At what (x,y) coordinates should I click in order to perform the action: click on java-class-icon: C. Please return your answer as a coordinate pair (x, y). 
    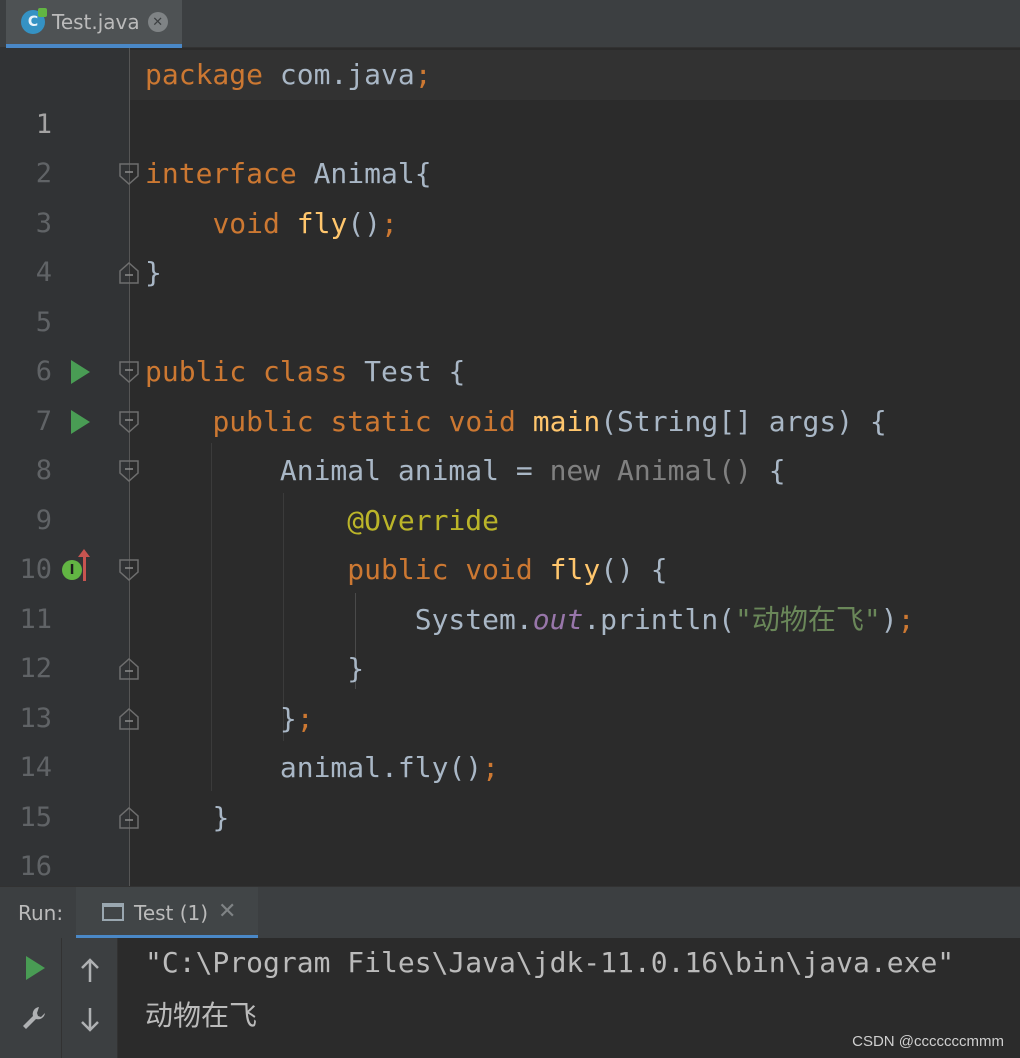
    Looking at the image, I should click on (34, 21).